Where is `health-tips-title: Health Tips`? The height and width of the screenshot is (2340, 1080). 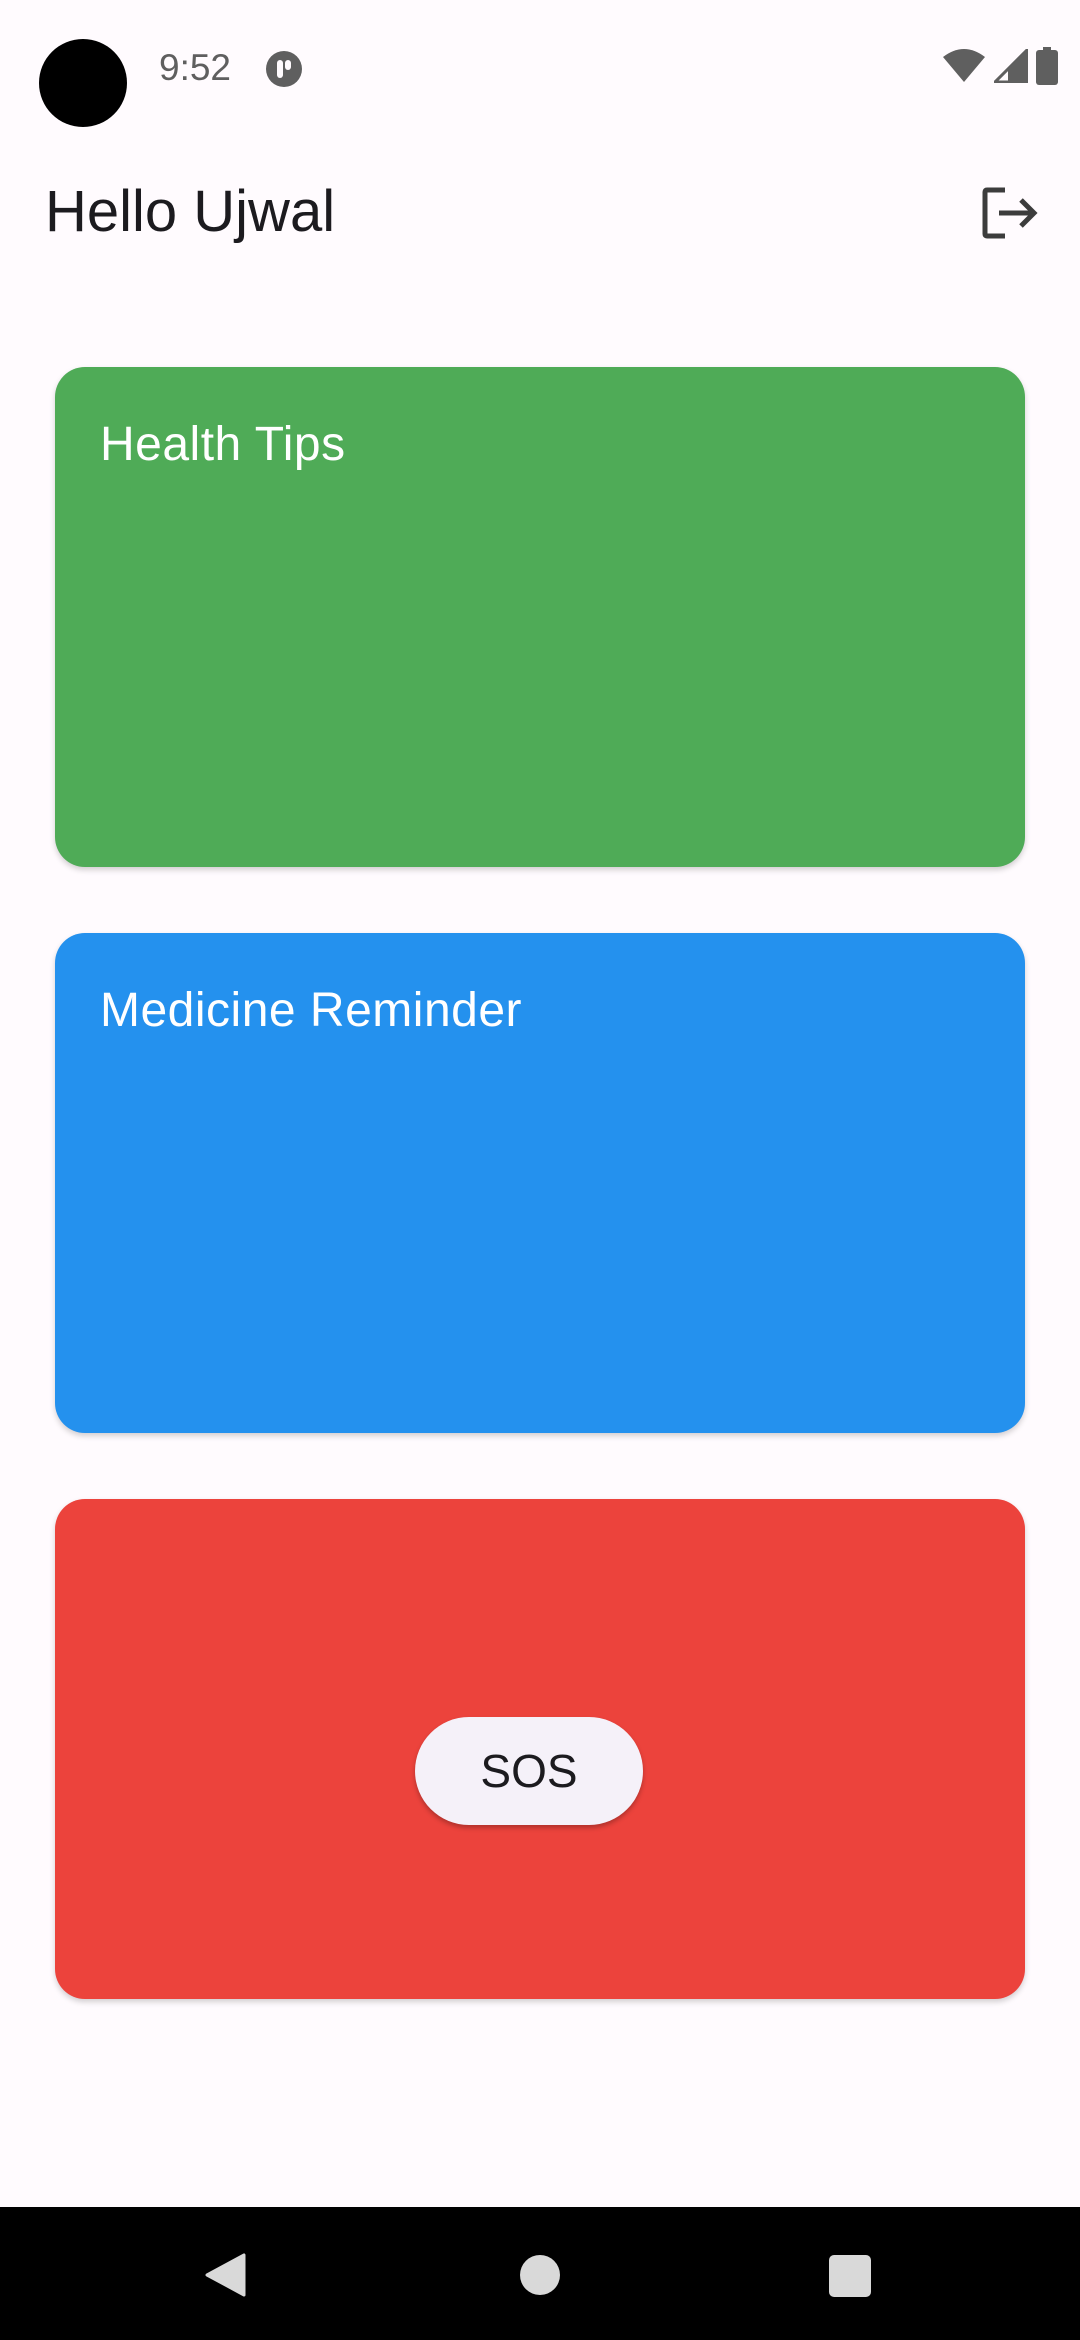 health-tips-title: Health Tips is located at coordinates (223, 444).